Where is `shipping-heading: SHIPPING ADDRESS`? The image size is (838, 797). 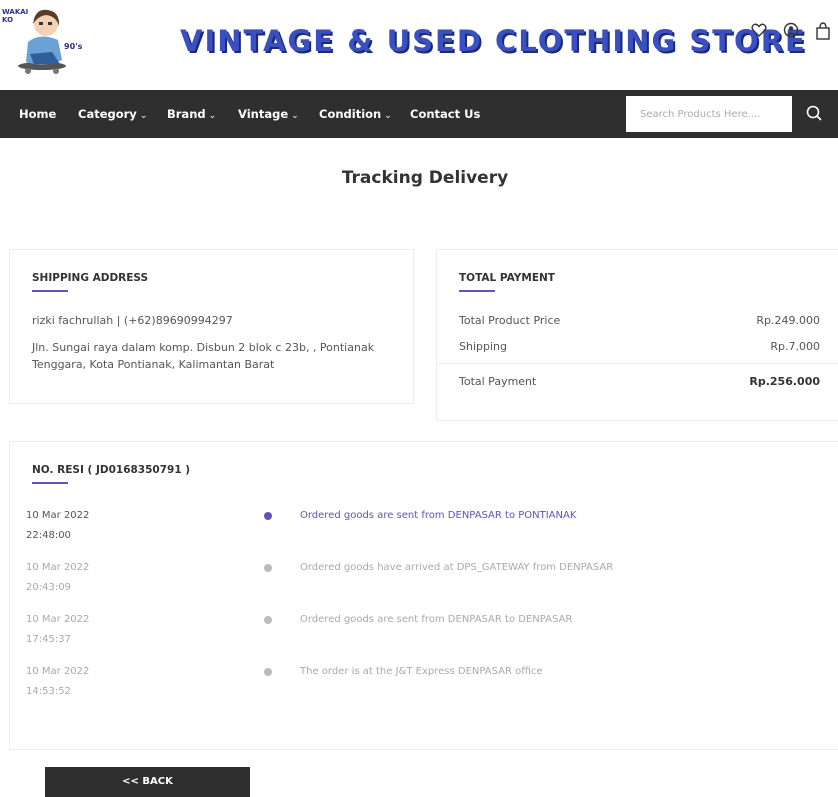 shipping-heading: SHIPPING ADDRESS is located at coordinates (90, 278).